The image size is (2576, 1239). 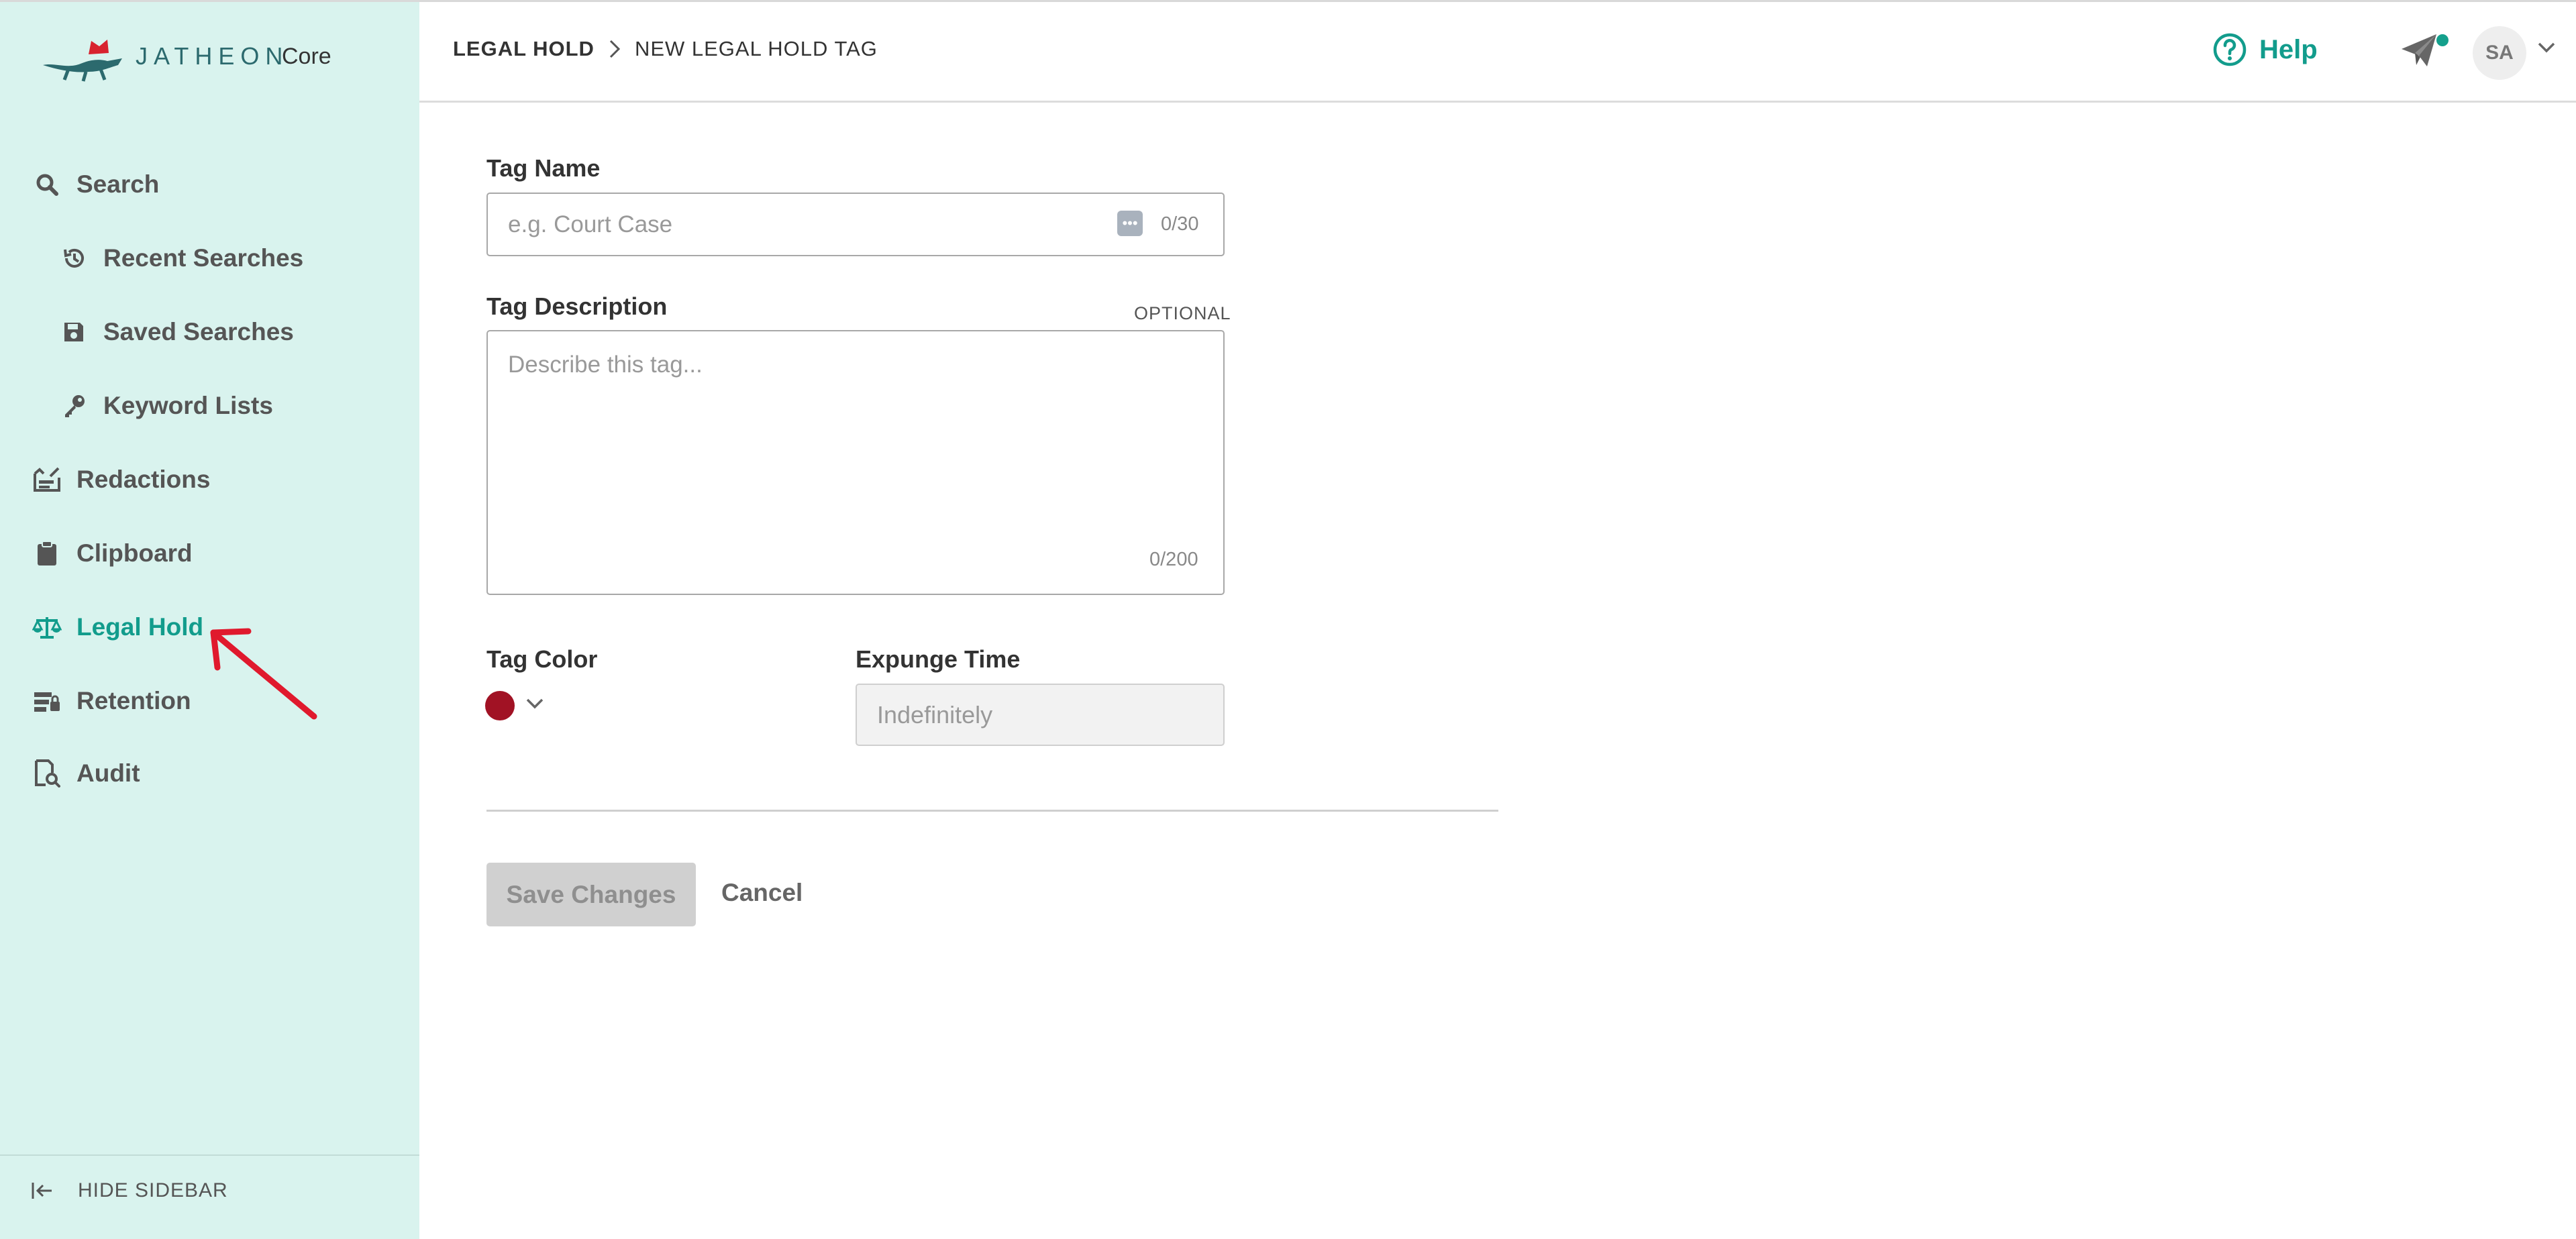 I want to click on more-dots-icon: •••, so click(x=1130, y=223).